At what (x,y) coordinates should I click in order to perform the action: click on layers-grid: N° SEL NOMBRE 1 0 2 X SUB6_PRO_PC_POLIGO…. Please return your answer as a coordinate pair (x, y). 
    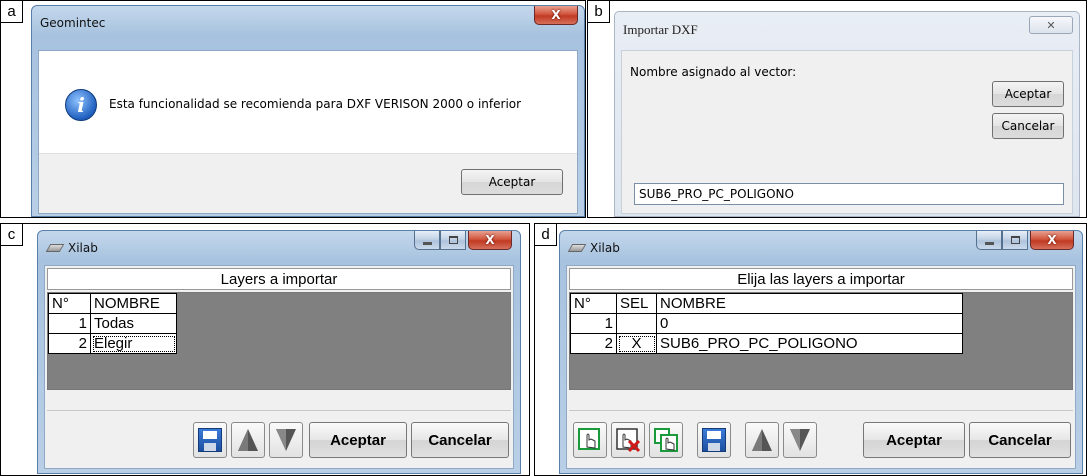
    Looking at the image, I should click on (821, 341).